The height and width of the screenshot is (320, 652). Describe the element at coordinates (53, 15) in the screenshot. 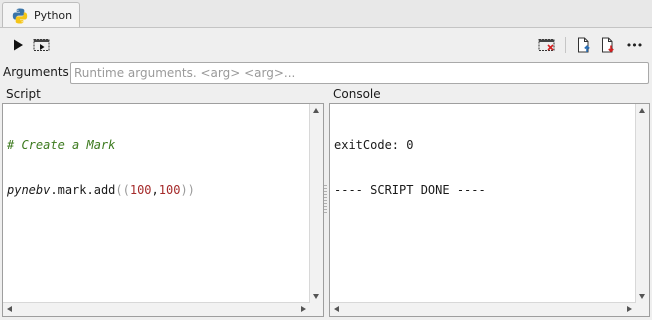

I see `tab-label: Python` at that location.